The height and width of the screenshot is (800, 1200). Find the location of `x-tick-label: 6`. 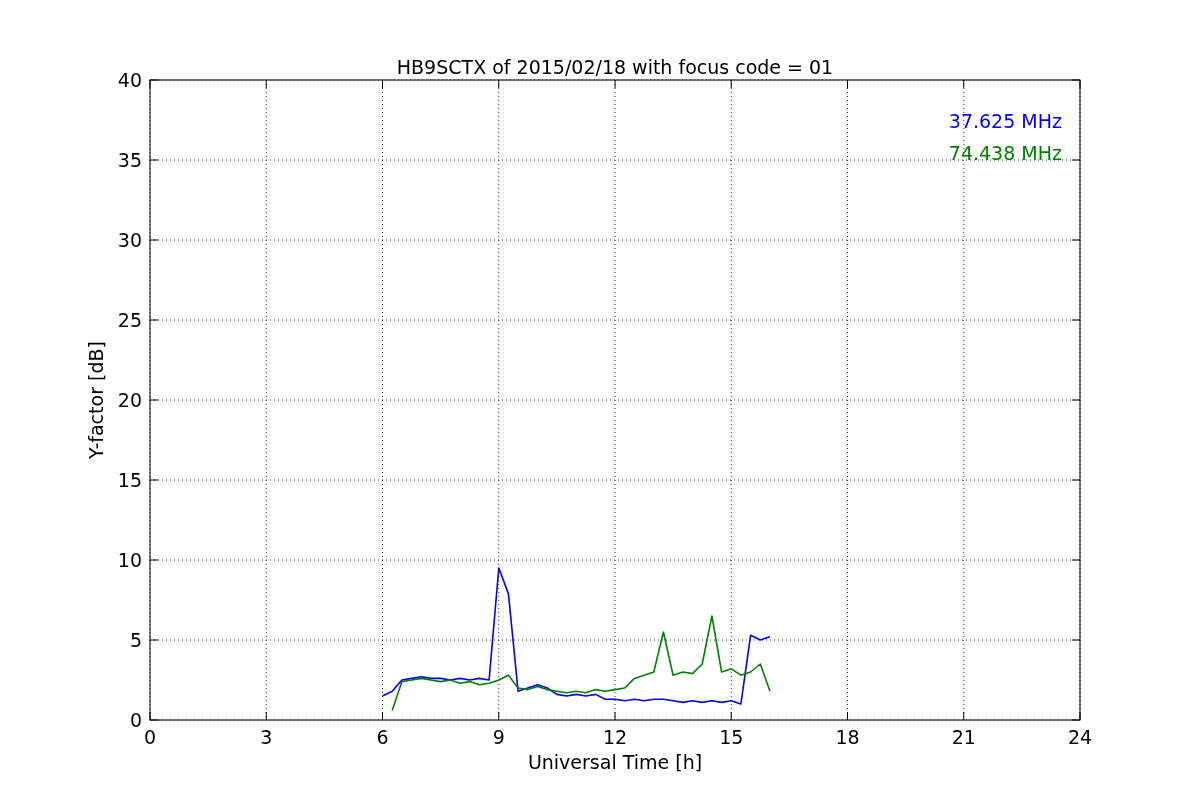

x-tick-label: 6 is located at coordinates (382, 737).